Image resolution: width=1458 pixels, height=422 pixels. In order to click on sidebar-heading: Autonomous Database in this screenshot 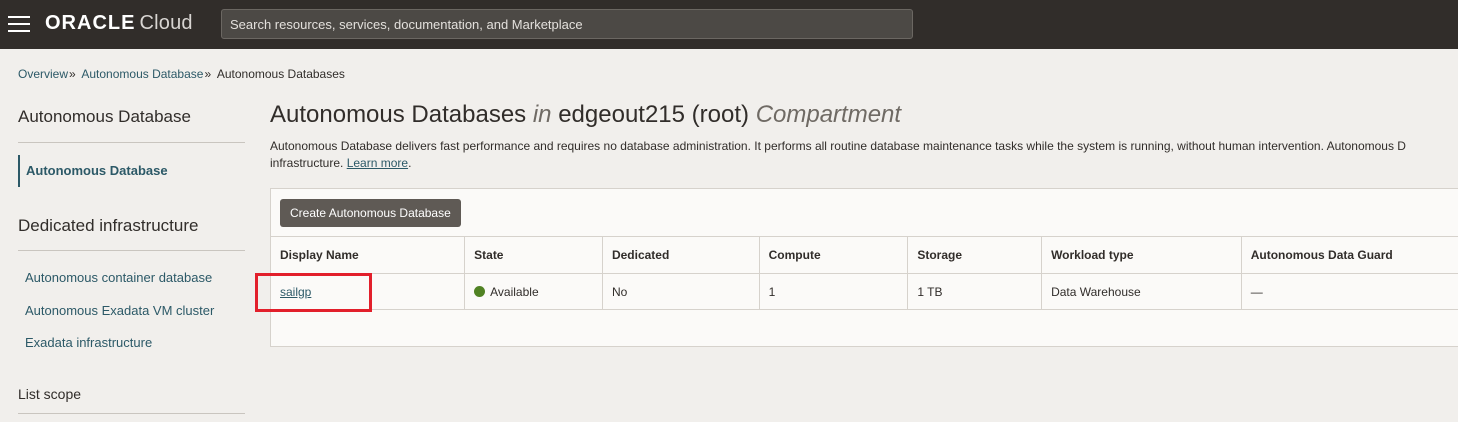, I will do `click(104, 116)`.